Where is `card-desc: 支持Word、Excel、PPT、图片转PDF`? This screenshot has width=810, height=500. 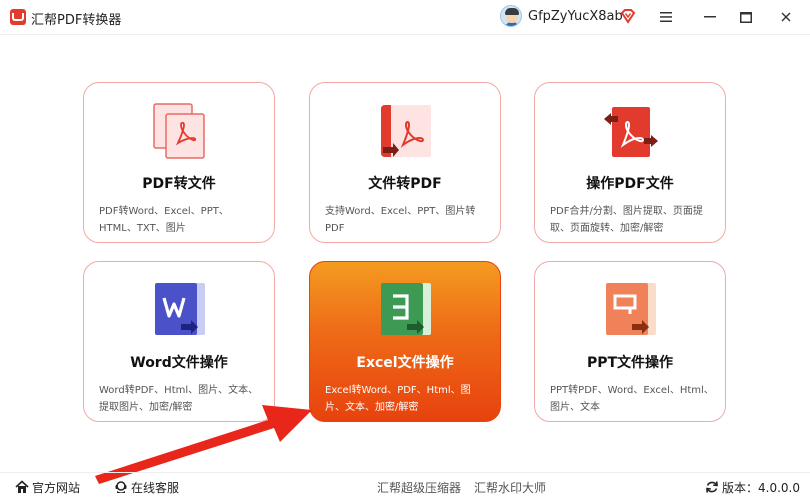 card-desc: 支持Word、Excel、PPT、图片转PDF is located at coordinates (400, 220).